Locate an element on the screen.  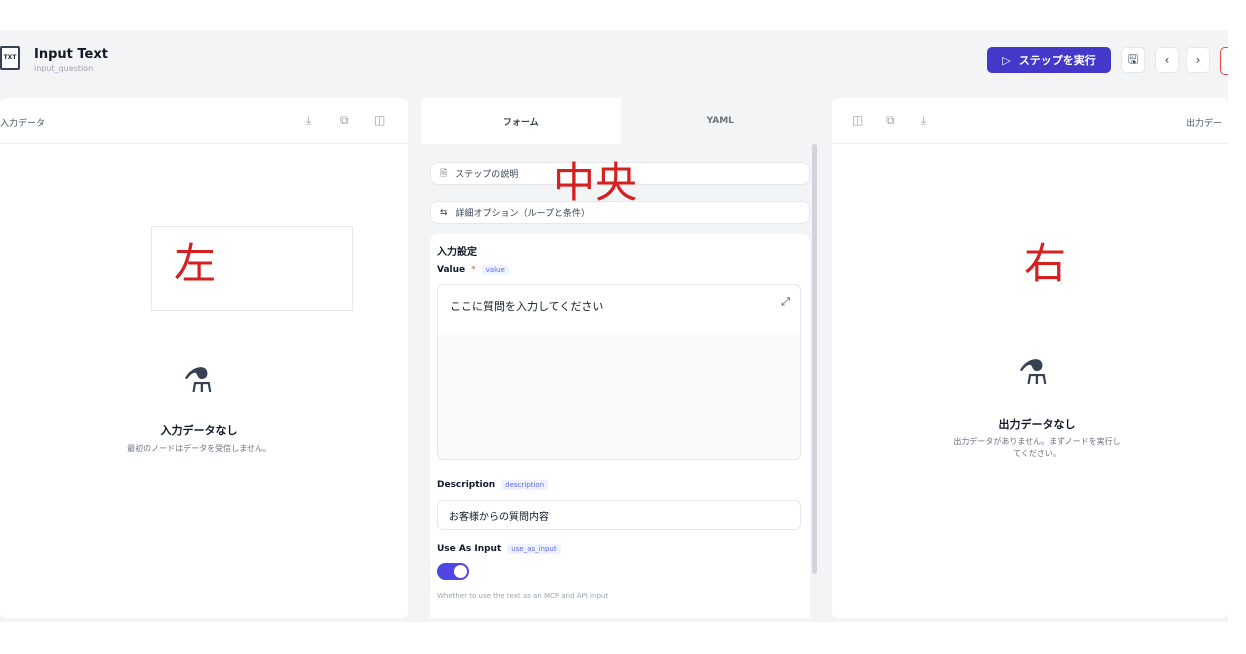
form-scrollbar is located at coordinates (814, 359).